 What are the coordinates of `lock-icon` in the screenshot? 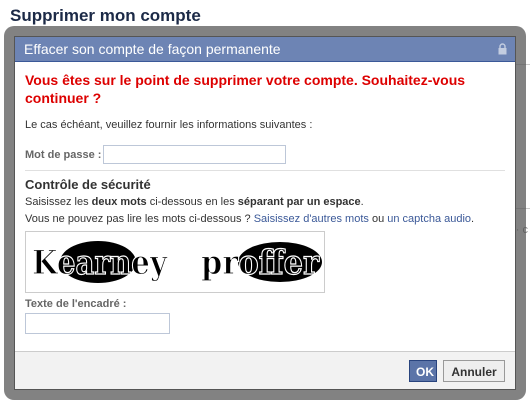 It's located at (502, 49).